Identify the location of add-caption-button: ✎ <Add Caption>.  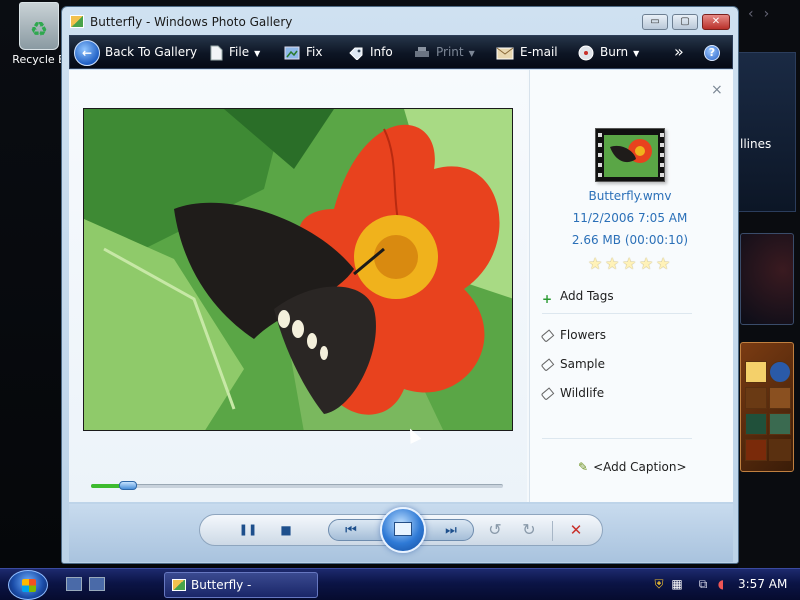
(632, 467).